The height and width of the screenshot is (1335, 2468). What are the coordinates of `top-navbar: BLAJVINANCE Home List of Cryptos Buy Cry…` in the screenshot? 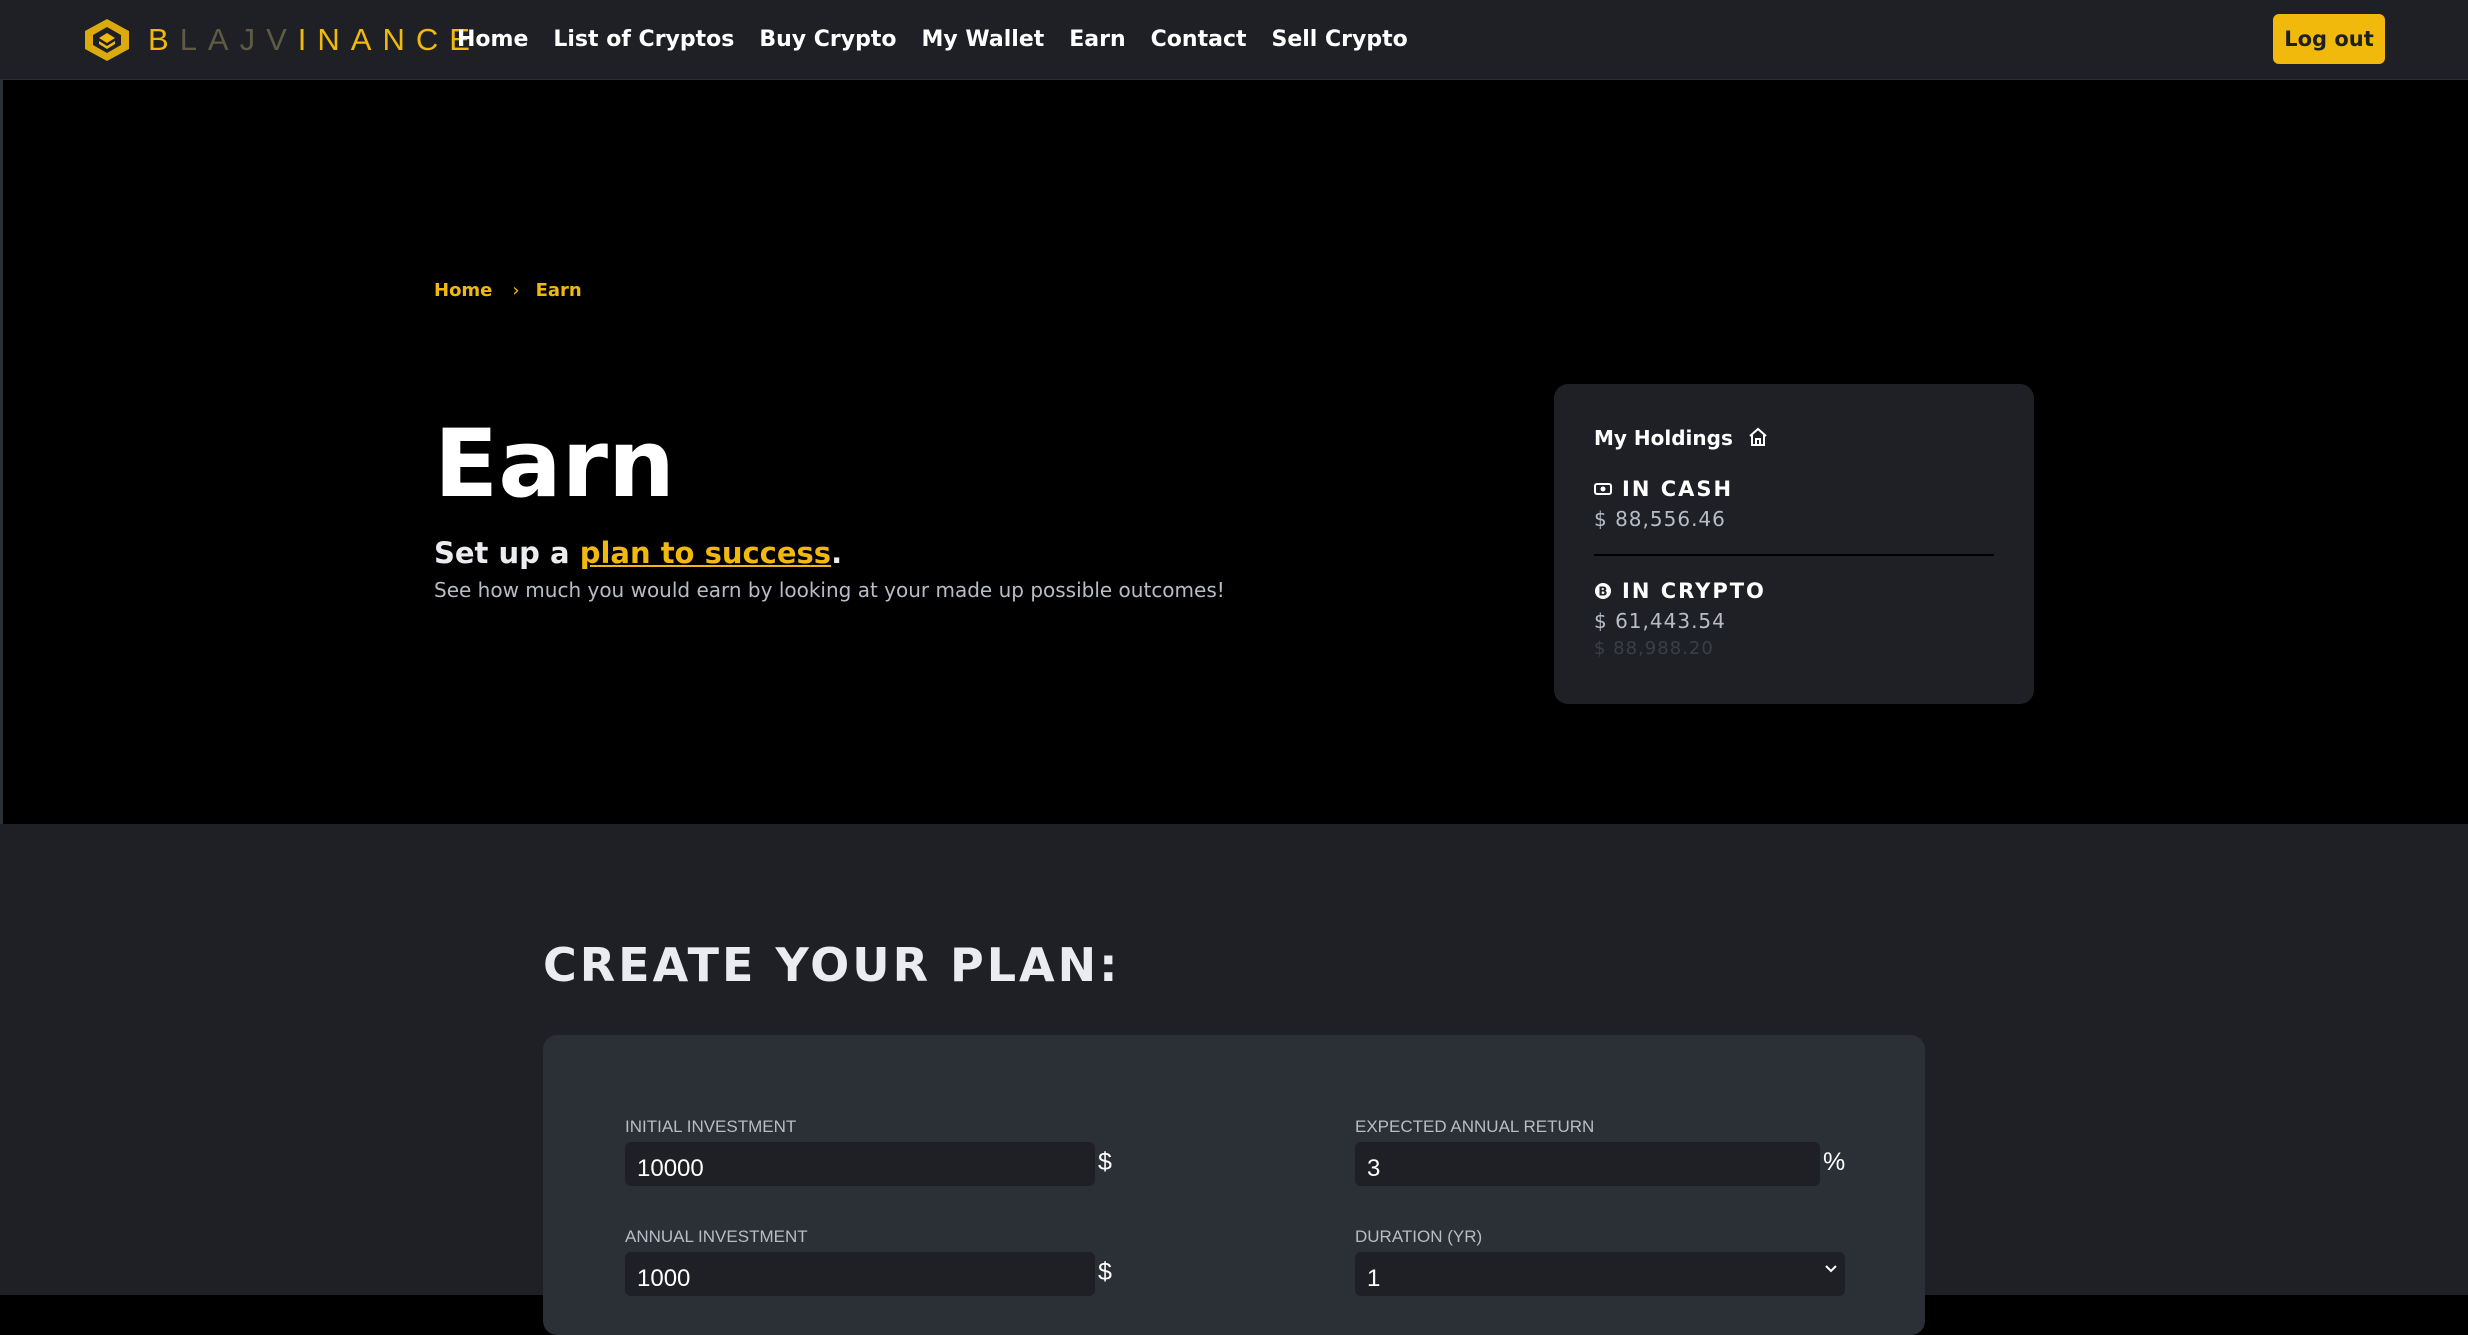 It's located at (1234, 40).